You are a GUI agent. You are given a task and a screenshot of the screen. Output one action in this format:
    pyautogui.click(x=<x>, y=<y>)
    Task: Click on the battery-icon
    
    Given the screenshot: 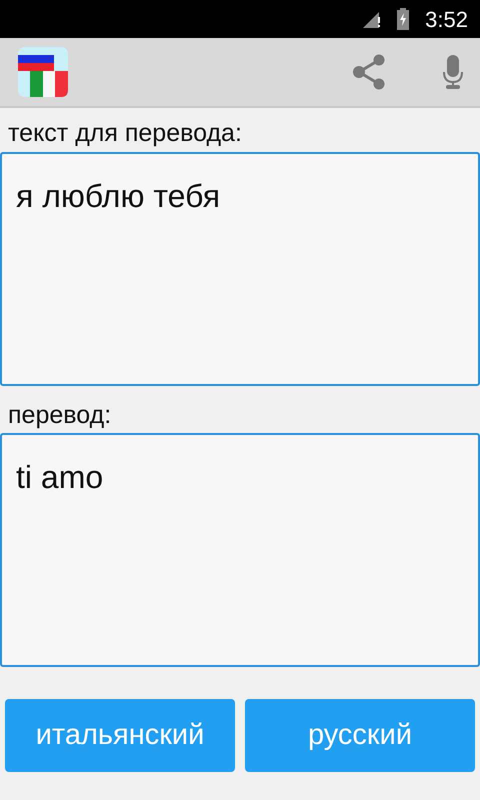 What is the action you would take?
    pyautogui.click(x=403, y=19)
    